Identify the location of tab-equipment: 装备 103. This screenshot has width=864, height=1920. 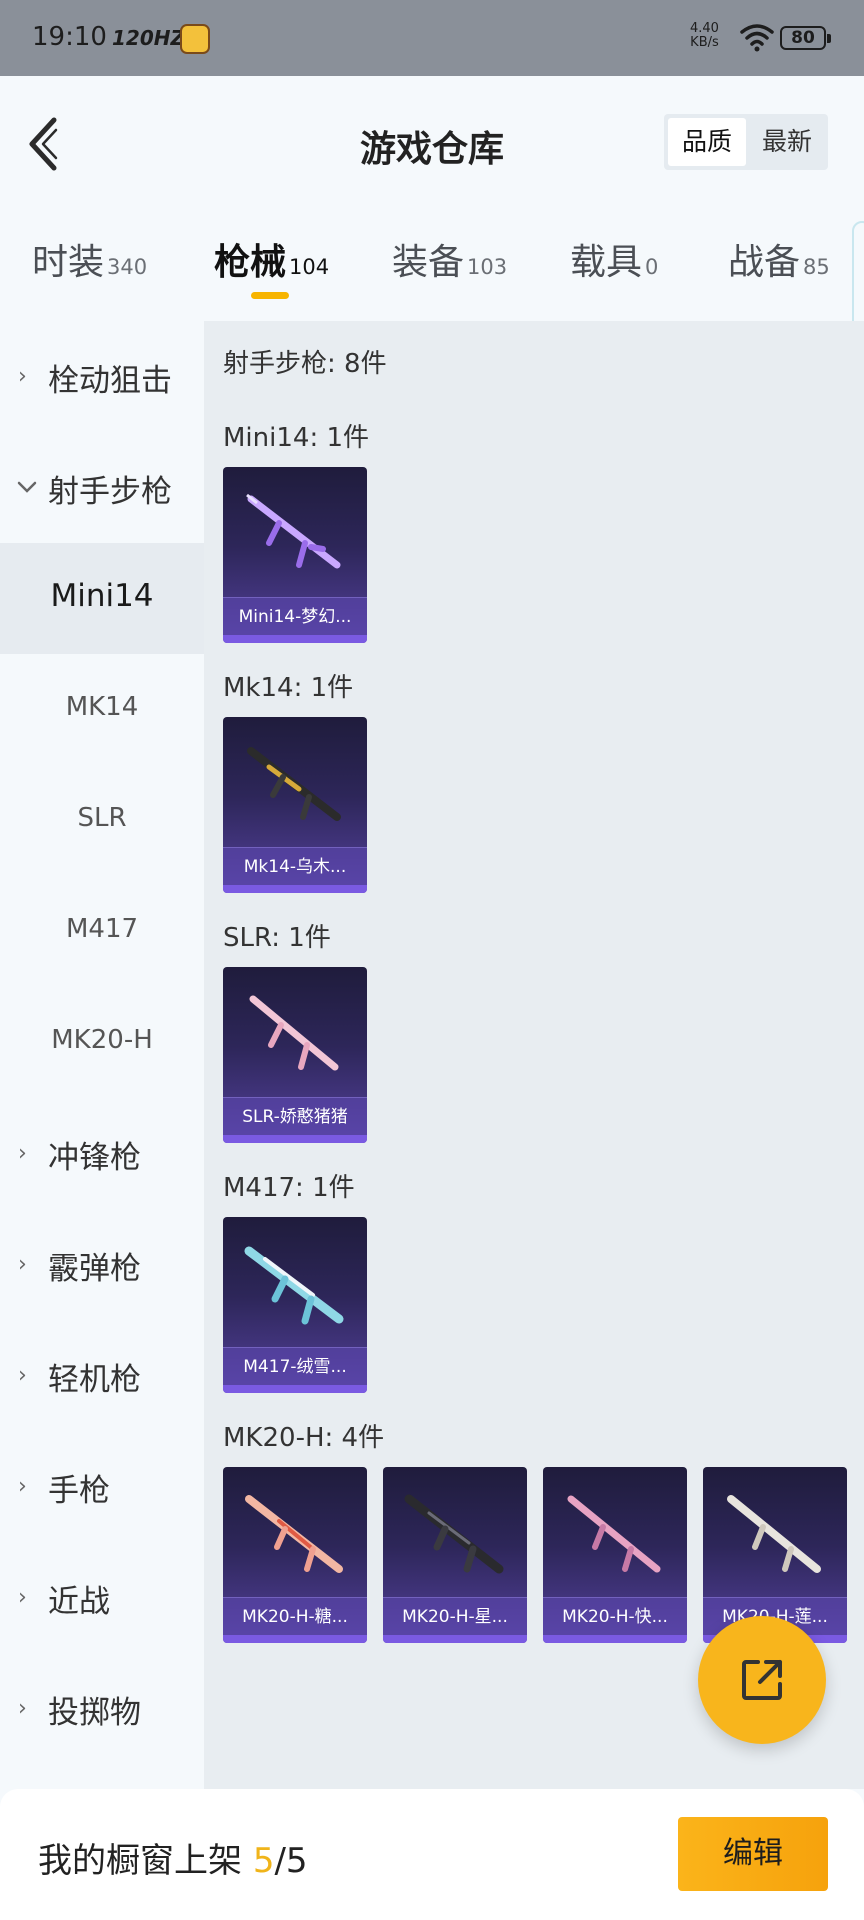
(449, 263).